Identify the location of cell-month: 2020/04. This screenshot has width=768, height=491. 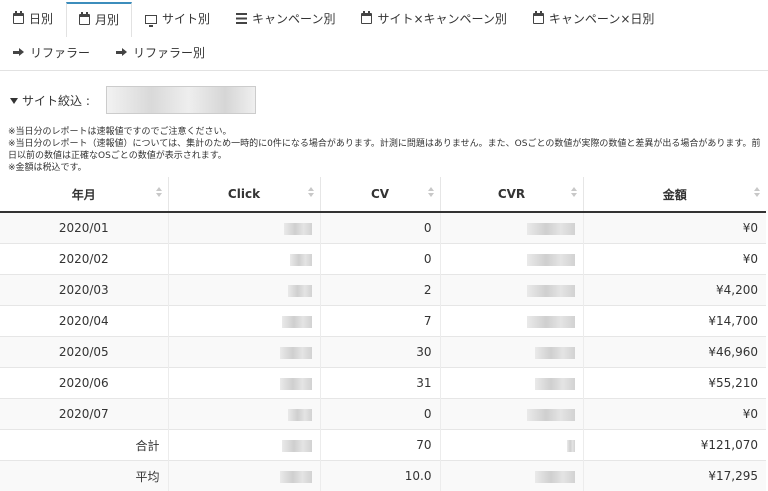
(84, 321).